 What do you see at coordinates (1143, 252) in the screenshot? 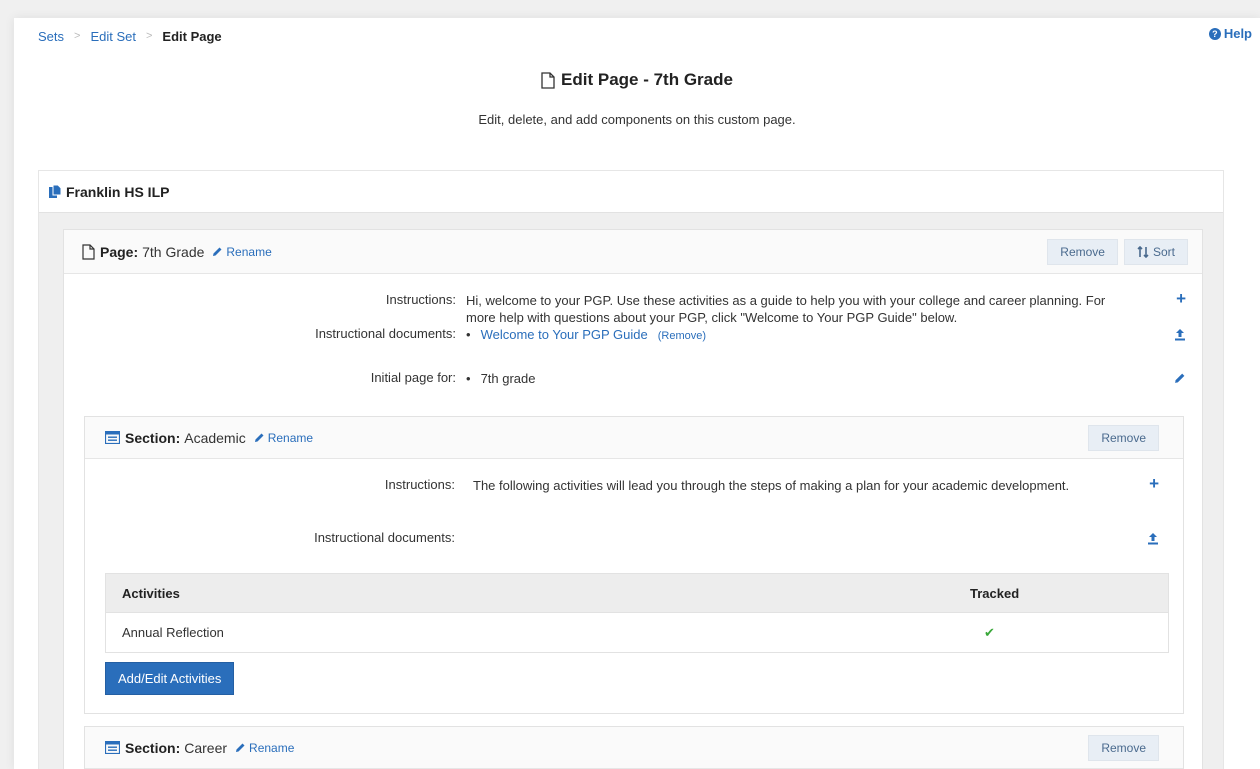
I see `sort-icon` at bounding box center [1143, 252].